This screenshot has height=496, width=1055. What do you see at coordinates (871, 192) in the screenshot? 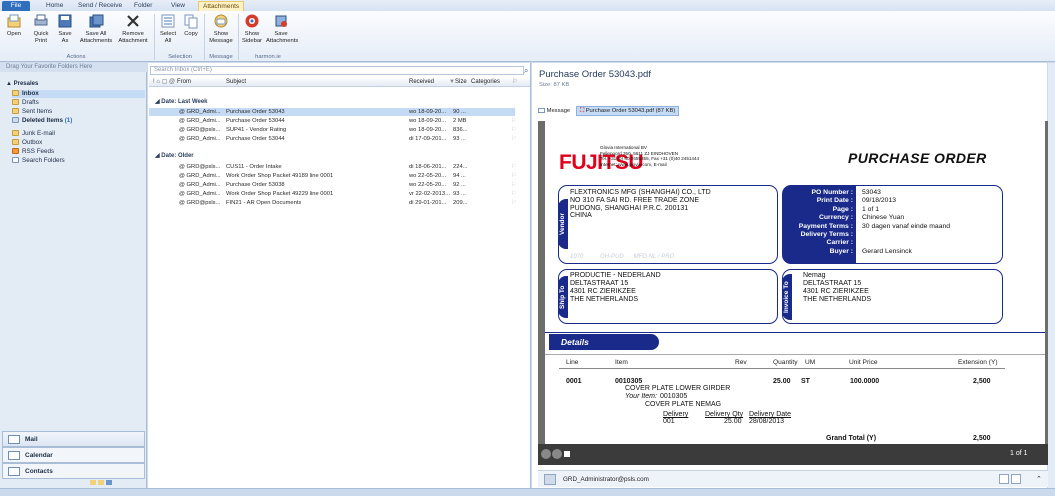
I see `po-value: 53043` at bounding box center [871, 192].